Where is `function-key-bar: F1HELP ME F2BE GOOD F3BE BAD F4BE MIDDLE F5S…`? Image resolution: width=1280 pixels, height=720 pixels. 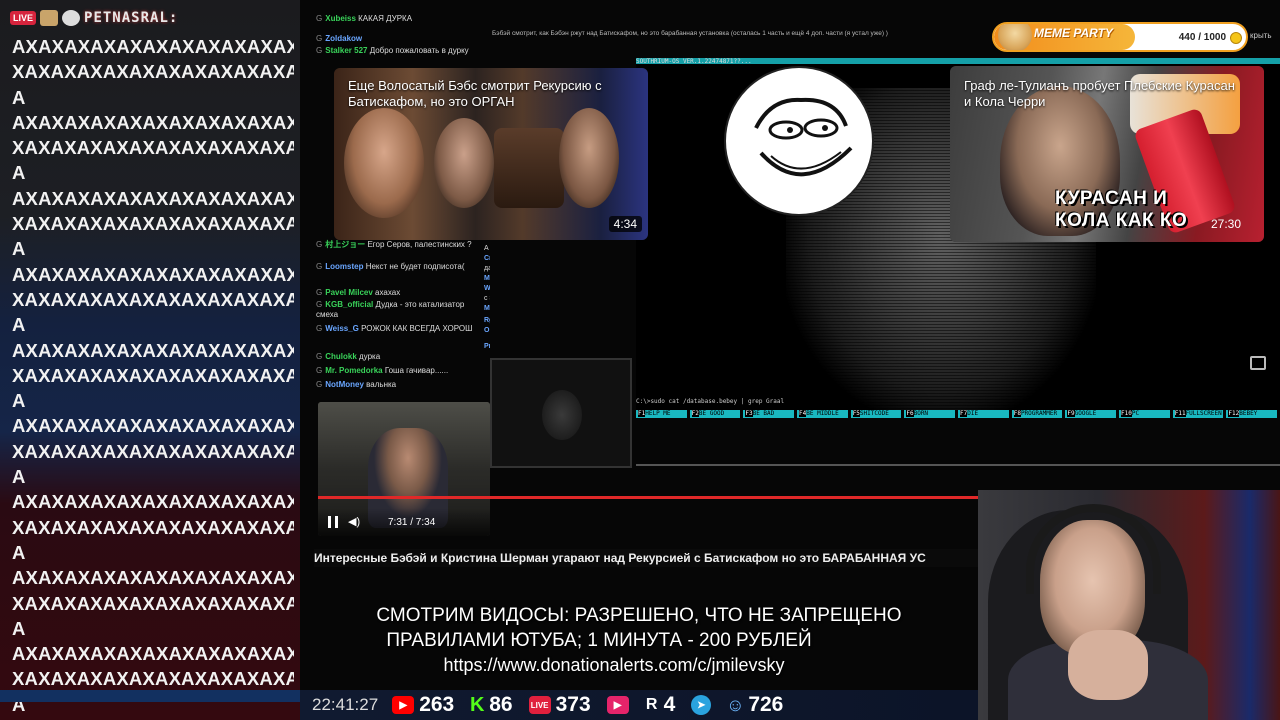
function-key-bar: F1HELP ME F2BE GOOD F3BE BAD F4BE MIDDLE F5S… is located at coordinates (958, 414).